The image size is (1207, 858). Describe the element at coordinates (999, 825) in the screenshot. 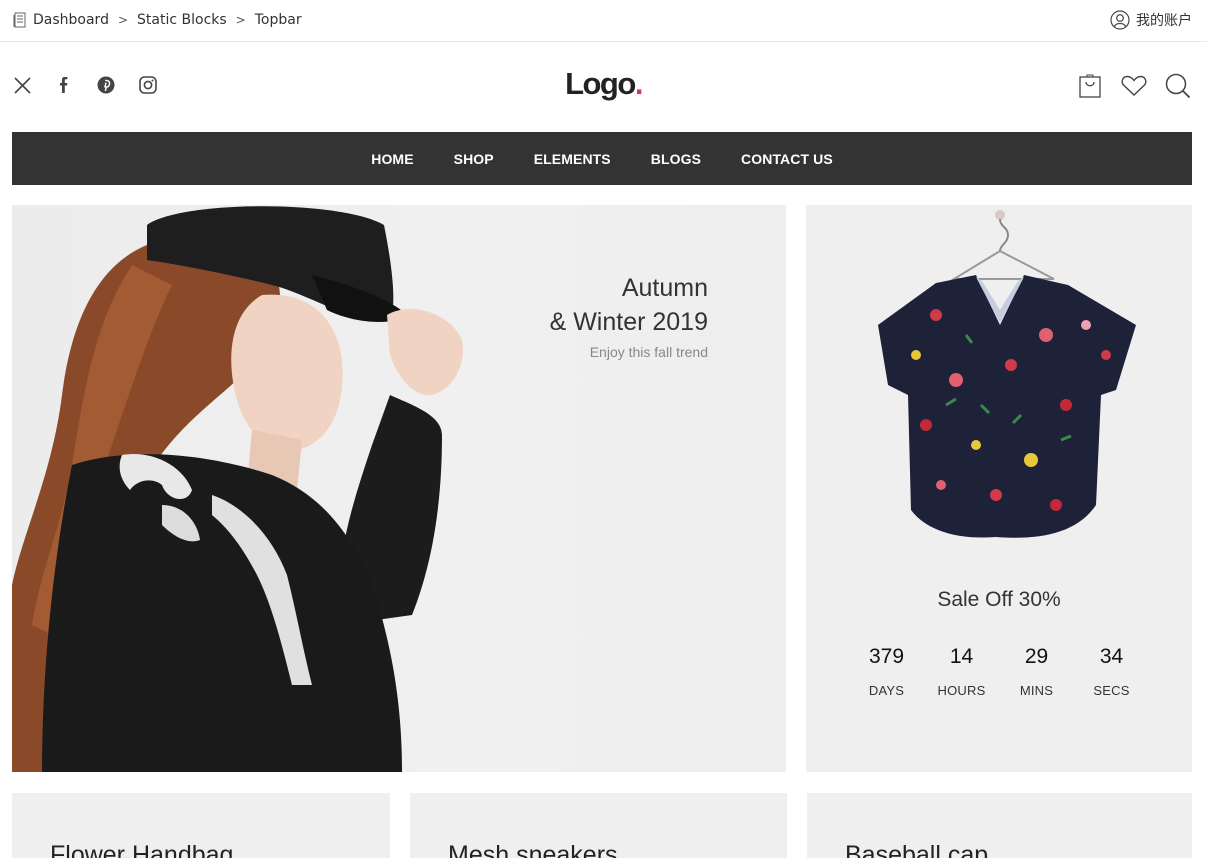

I see `product-card: Baseball cap` at that location.